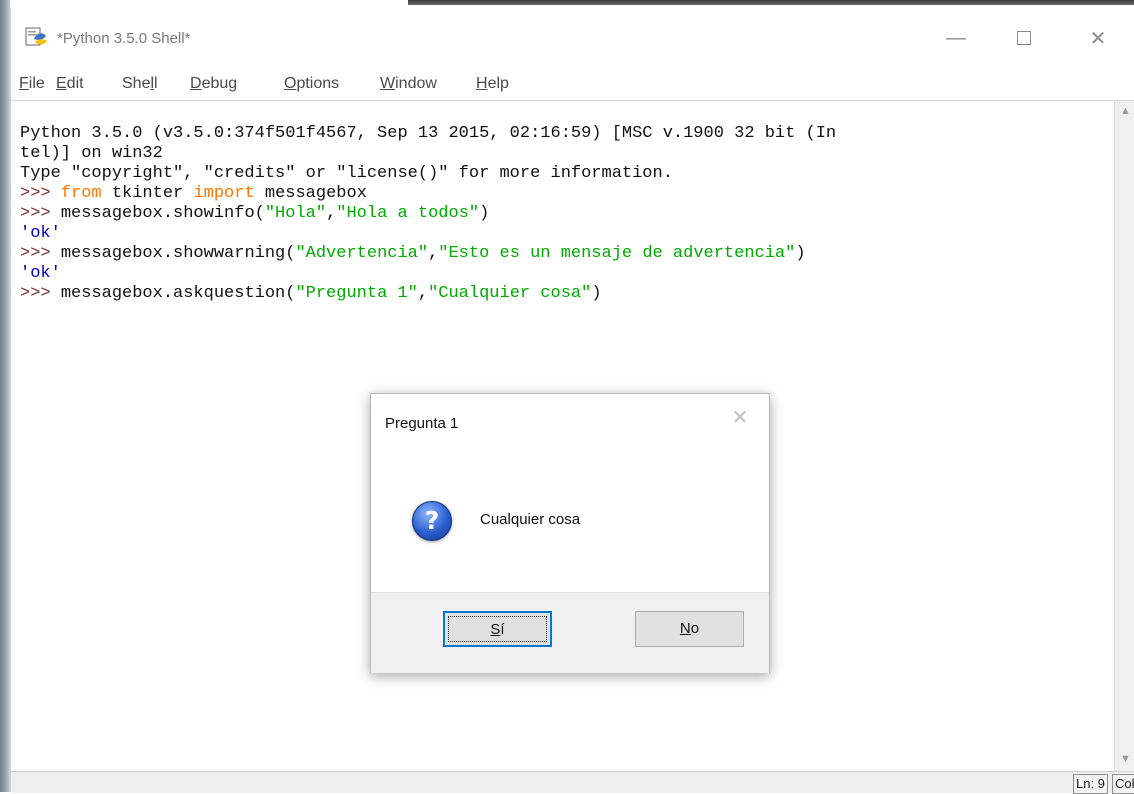 Image resolution: width=1134 pixels, height=794 pixels. I want to click on background-edge, so click(5, 396).